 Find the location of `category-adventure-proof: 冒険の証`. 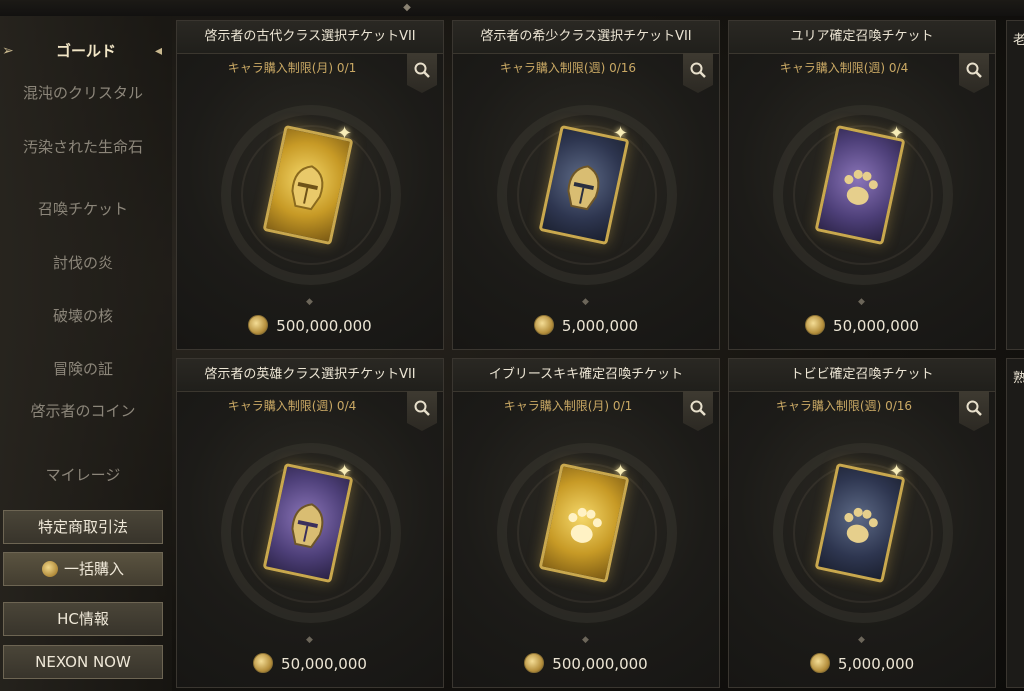

category-adventure-proof: 冒険の証 is located at coordinates (83, 369).